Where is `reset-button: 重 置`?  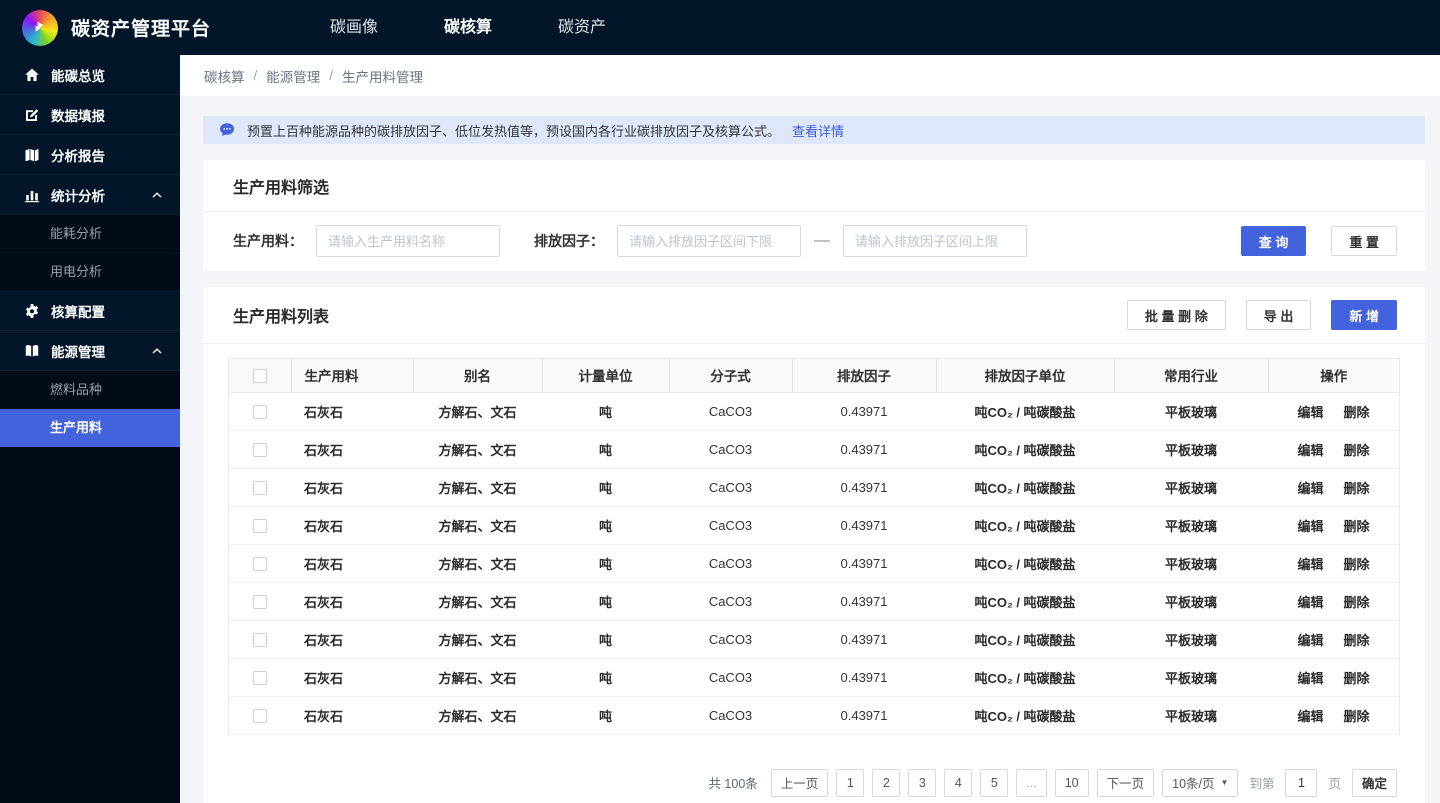
reset-button: 重 置 is located at coordinates (1364, 241).